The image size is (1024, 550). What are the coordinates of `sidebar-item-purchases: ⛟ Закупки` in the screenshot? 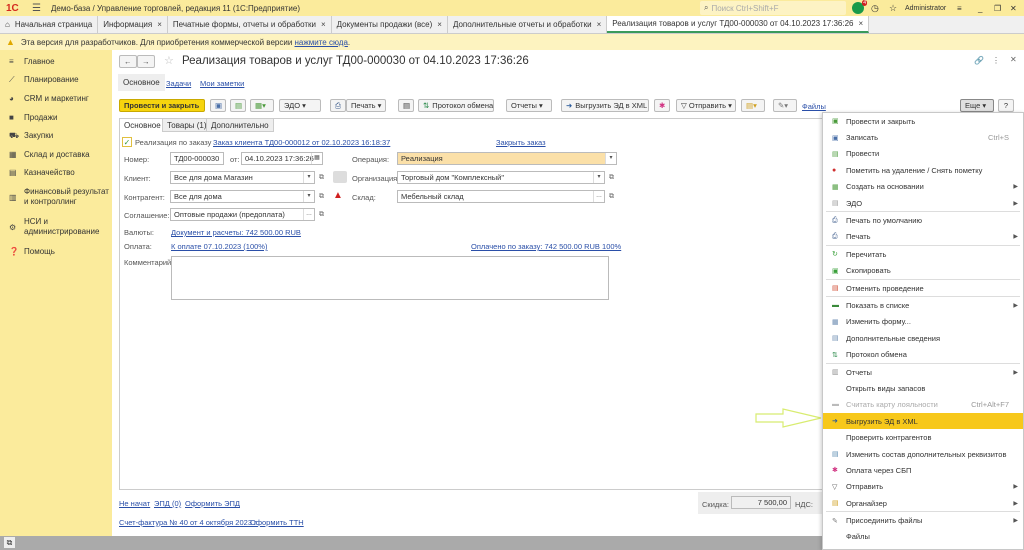 It's located at (56, 135).